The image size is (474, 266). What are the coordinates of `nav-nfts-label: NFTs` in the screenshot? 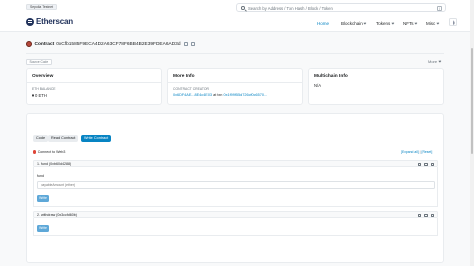 It's located at (408, 23).